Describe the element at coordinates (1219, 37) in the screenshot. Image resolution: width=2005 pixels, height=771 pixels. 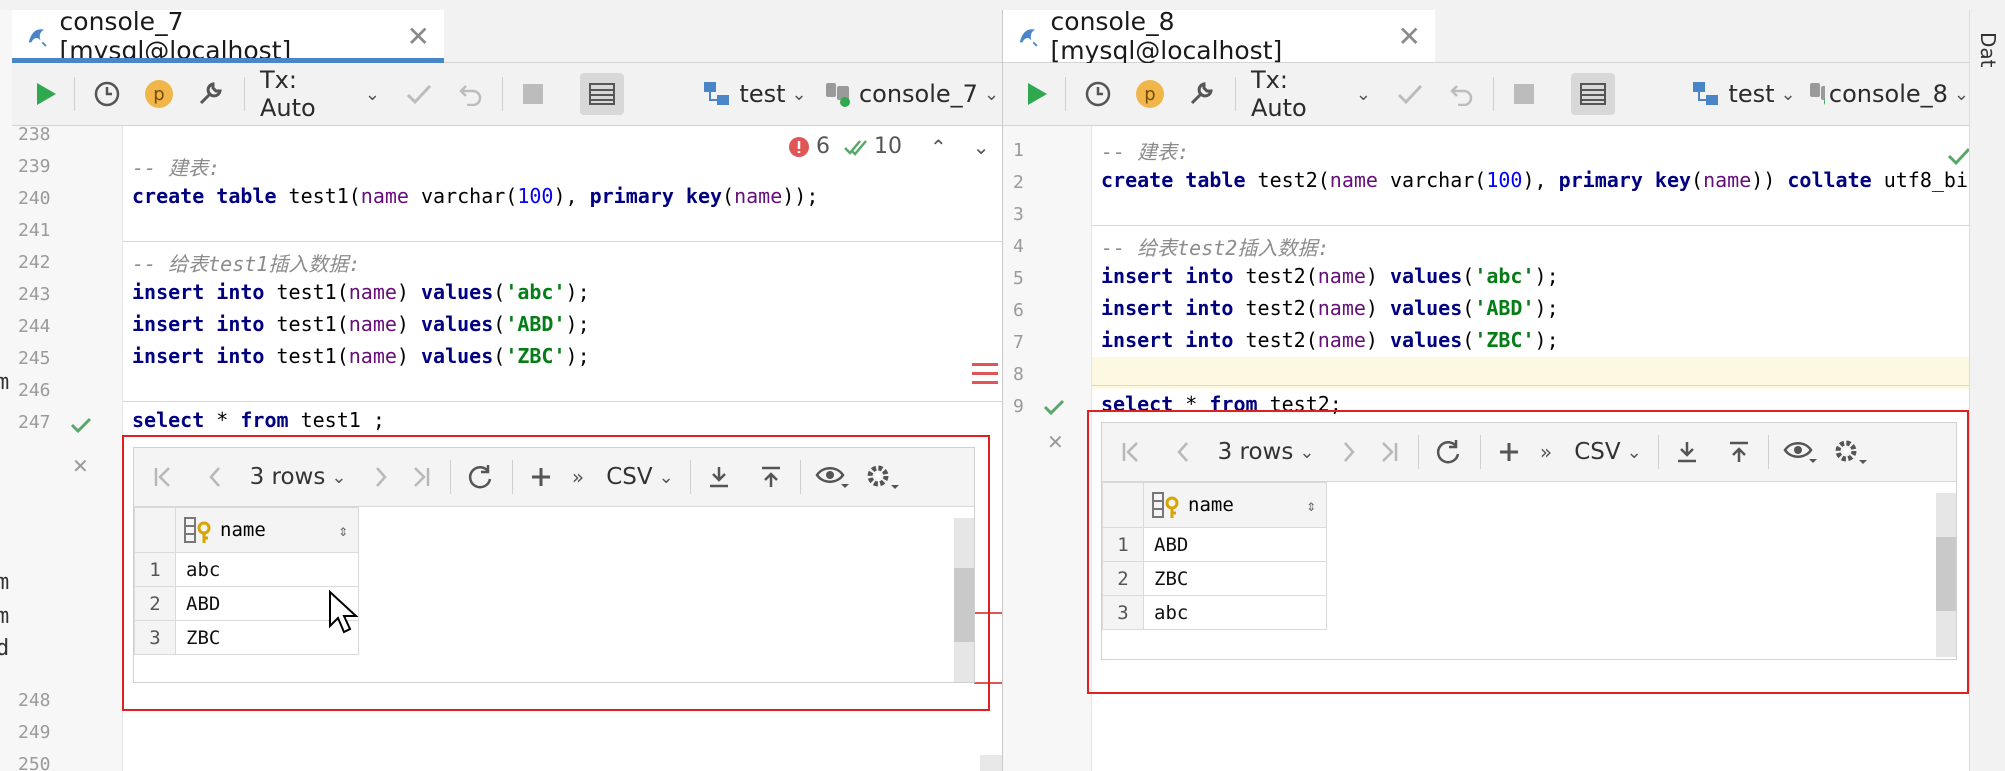
I see `tab-console-8: console_8 [mysql@localhost] ✕` at that location.